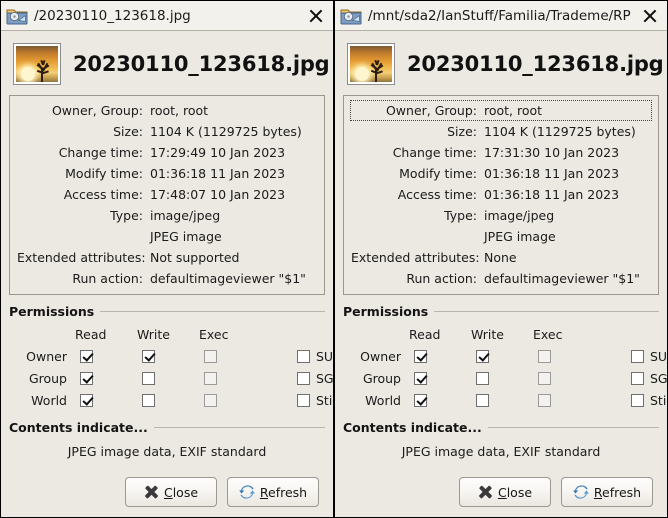  I want to click on window-title: /20230110_123618.jpg, so click(112, 15).